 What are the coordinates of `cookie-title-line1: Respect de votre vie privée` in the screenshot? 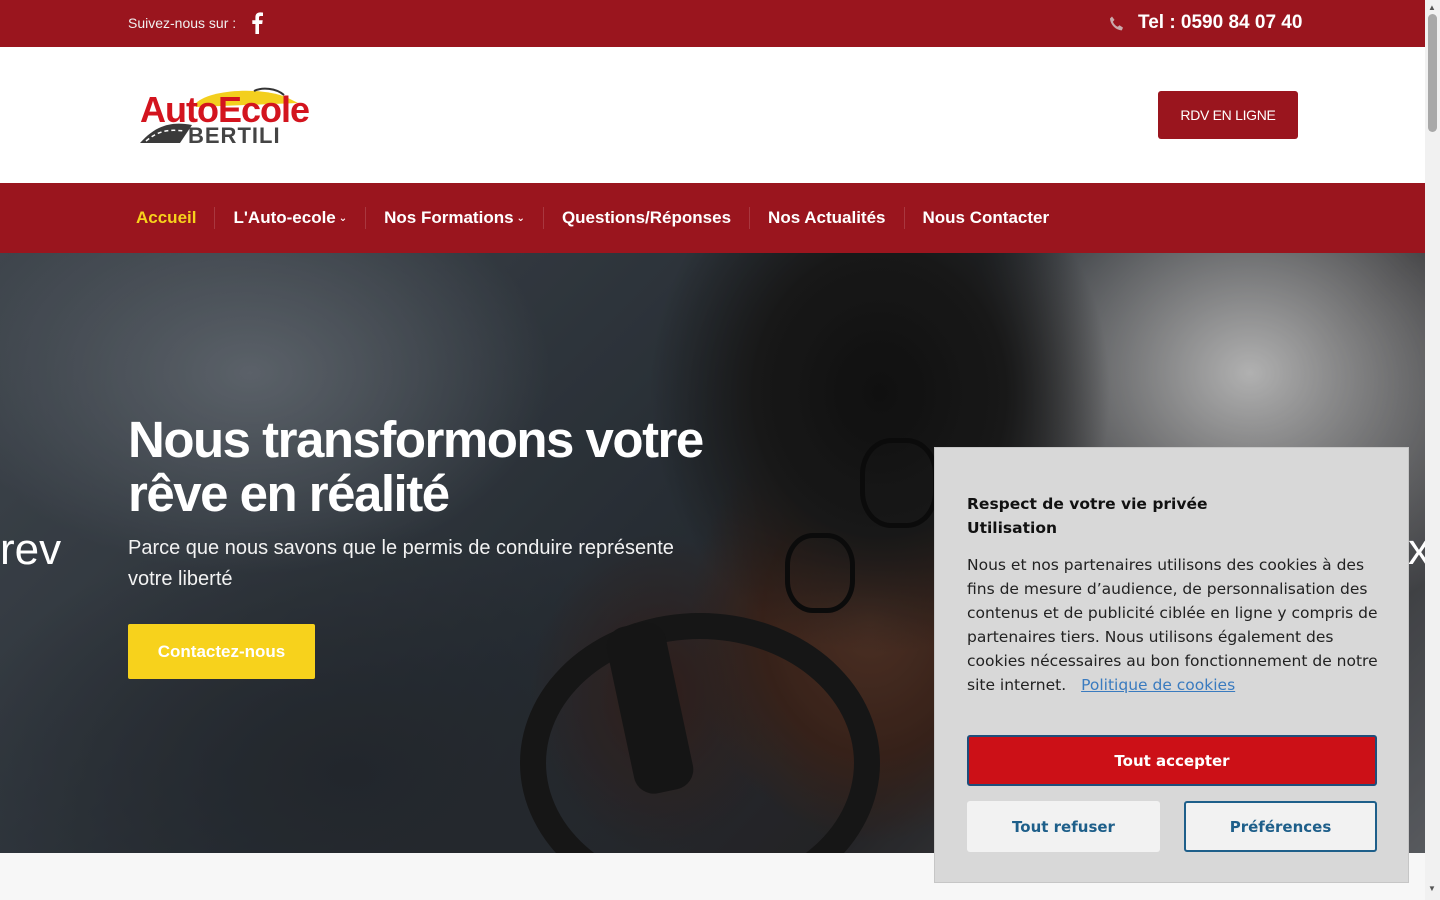 It's located at (1087, 504).